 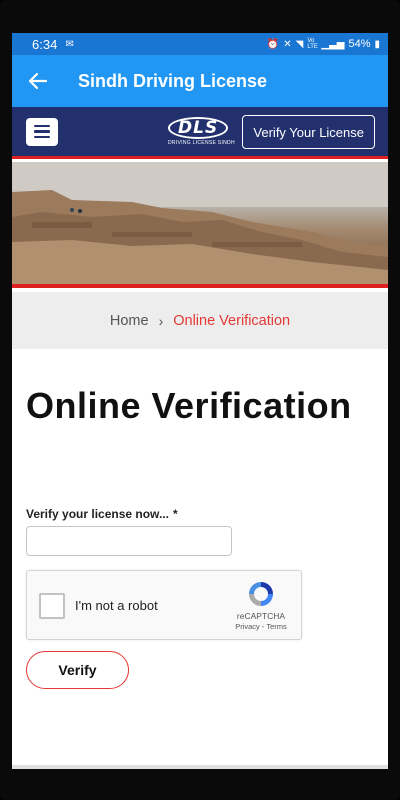 I want to click on recaptcha-checkbox, so click(x=52, y=606).